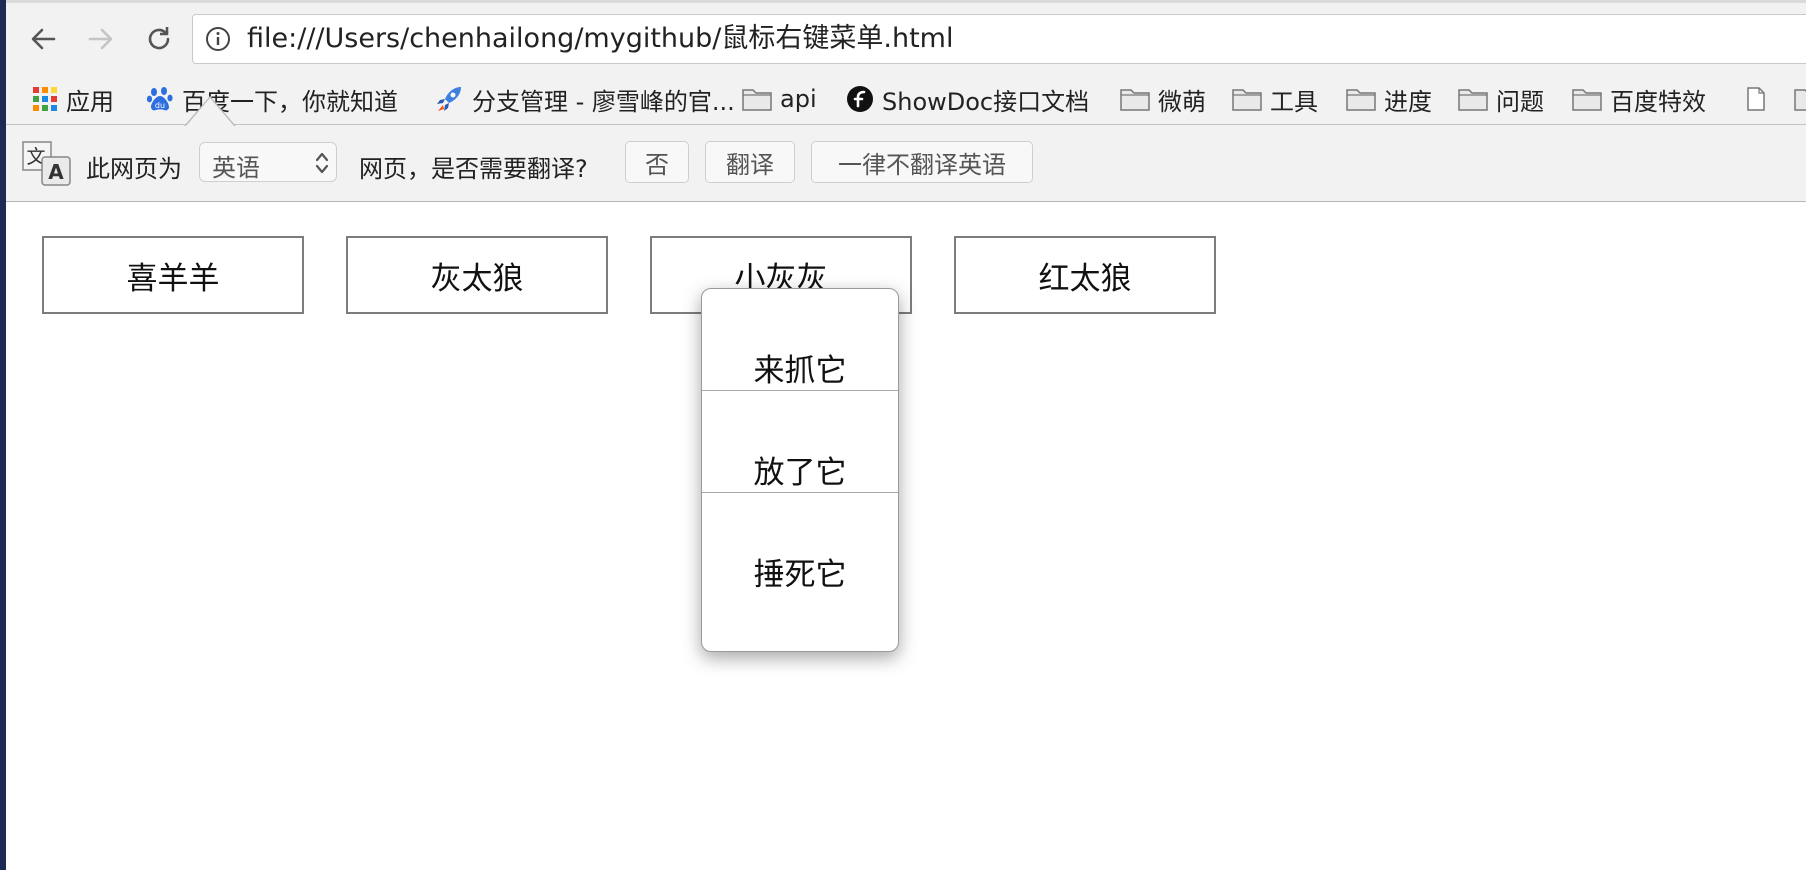 This screenshot has height=870, width=1806. I want to click on context-menu: 来抓它 放了它 捶死它, so click(800, 470).